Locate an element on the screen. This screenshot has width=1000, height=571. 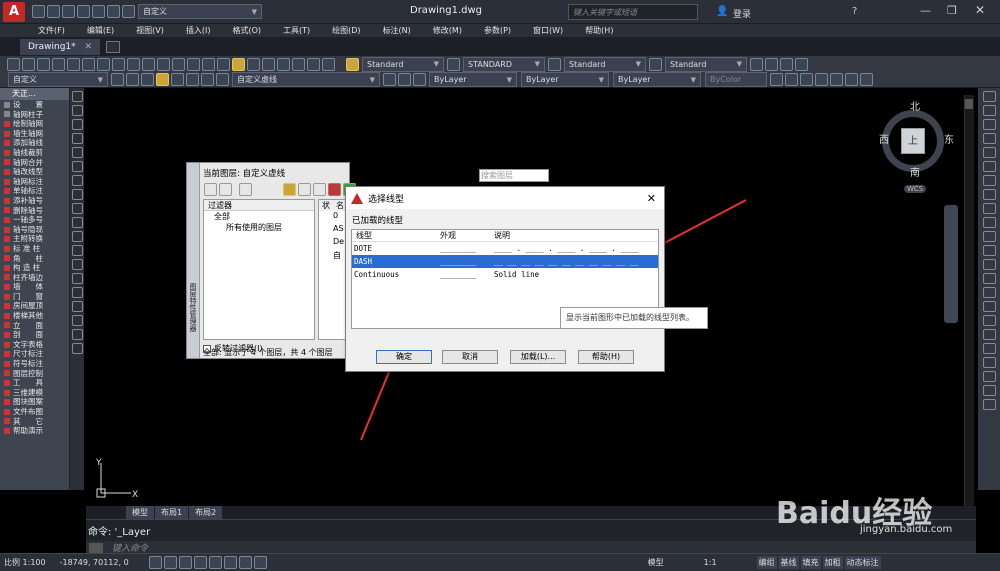
palette-item: 房间屋顶 is located at coordinates (34, 306).